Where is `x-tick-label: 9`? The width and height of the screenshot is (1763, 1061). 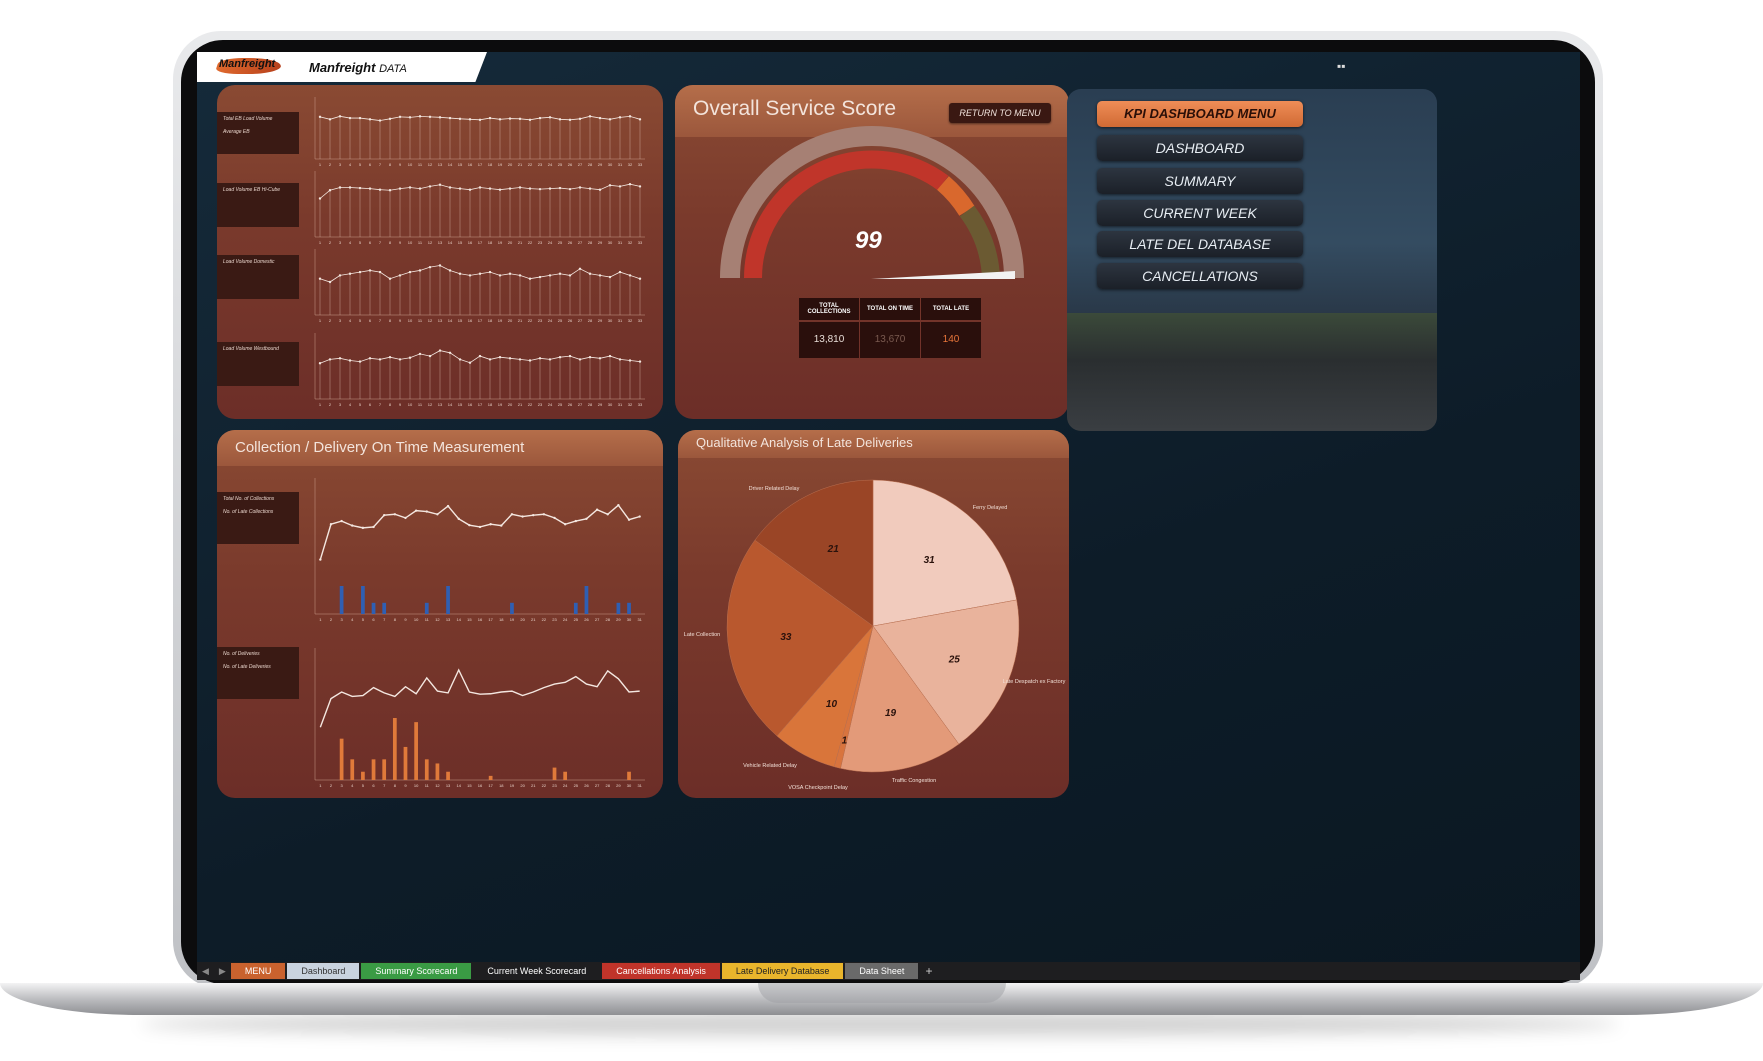
x-tick-label: 9 is located at coordinates (400, 242).